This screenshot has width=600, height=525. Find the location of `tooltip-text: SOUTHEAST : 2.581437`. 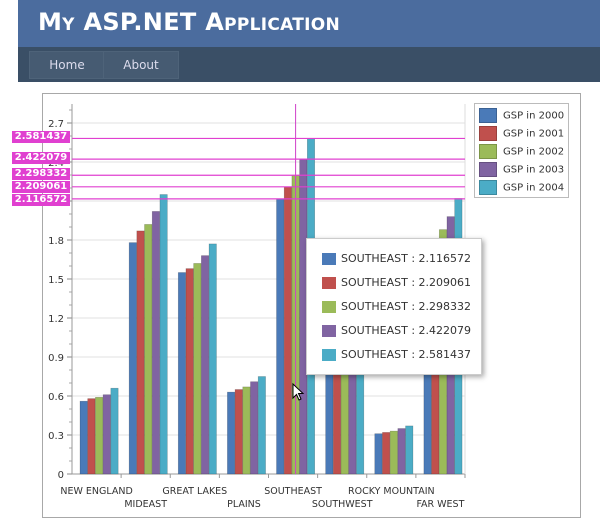

tooltip-text: SOUTHEAST : 2.581437 is located at coordinates (406, 354).